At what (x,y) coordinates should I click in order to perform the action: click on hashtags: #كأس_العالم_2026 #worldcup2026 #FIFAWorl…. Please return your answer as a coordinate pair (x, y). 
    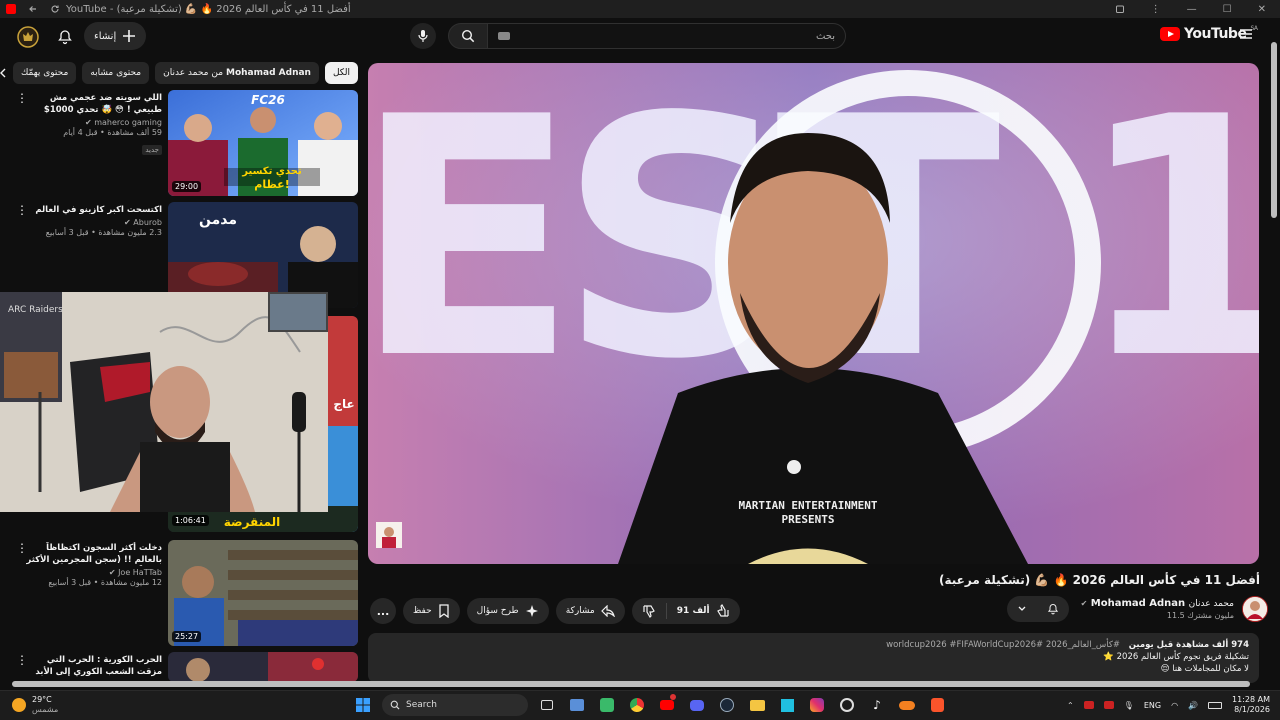
    Looking at the image, I should click on (1003, 645).